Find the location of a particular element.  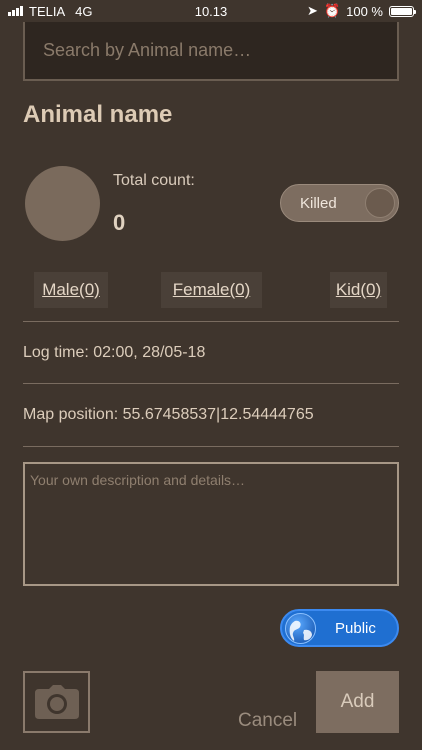

map-position: Map position: 55.67458537|12.54444765 is located at coordinates (168, 414).